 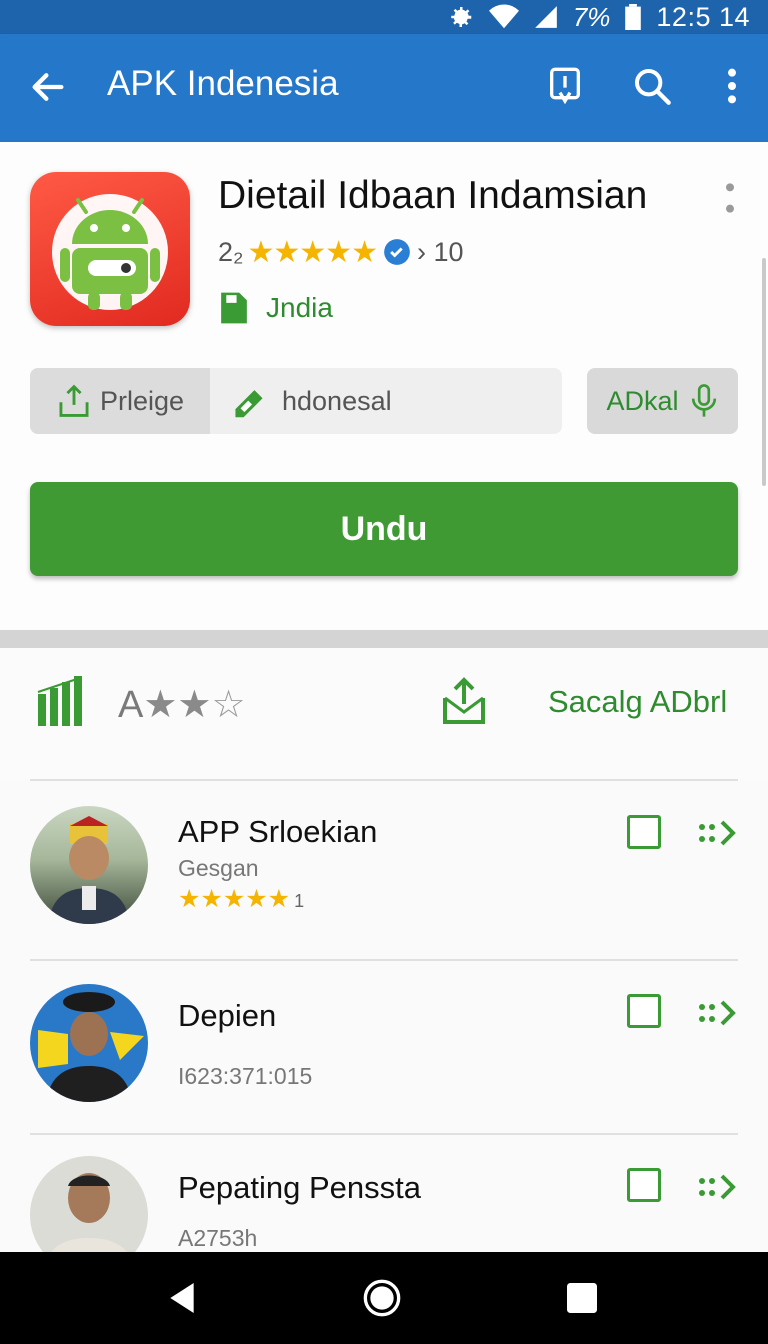 What do you see at coordinates (461, 17) in the screenshot?
I see `settings-icon` at bounding box center [461, 17].